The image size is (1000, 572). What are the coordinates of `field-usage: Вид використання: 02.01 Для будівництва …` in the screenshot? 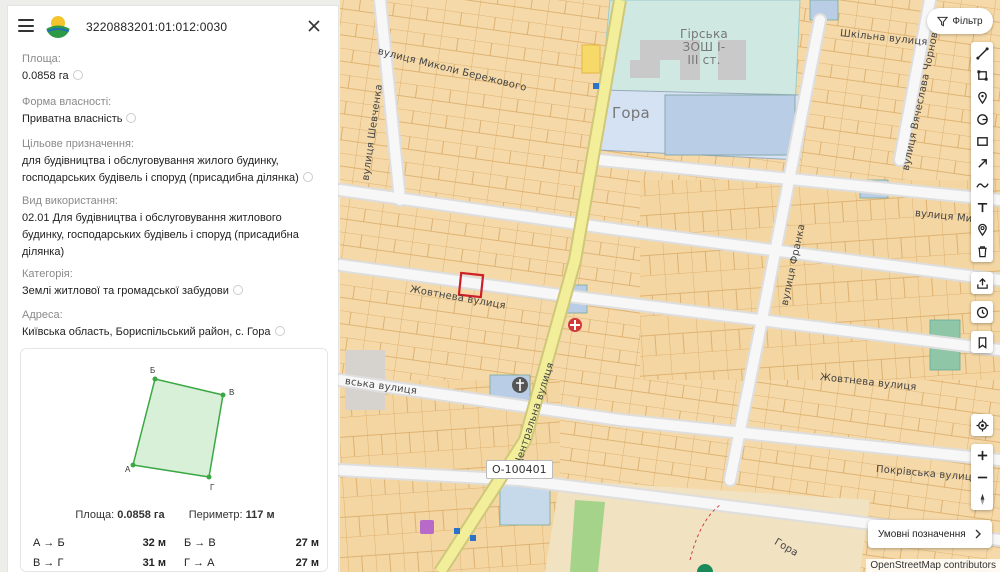 It's located at (160, 227).